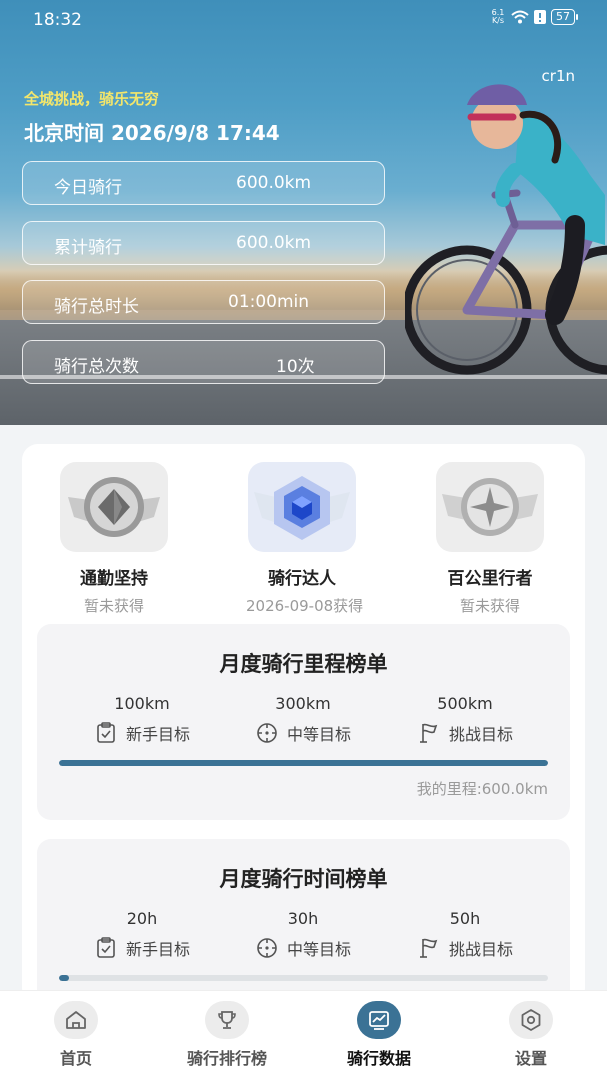 The width and height of the screenshot is (607, 1080). What do you see at coordinates (378, 1058) in the screenshot?
I see `tab-label: 骑行数据` at bounding box center [378, 1058].